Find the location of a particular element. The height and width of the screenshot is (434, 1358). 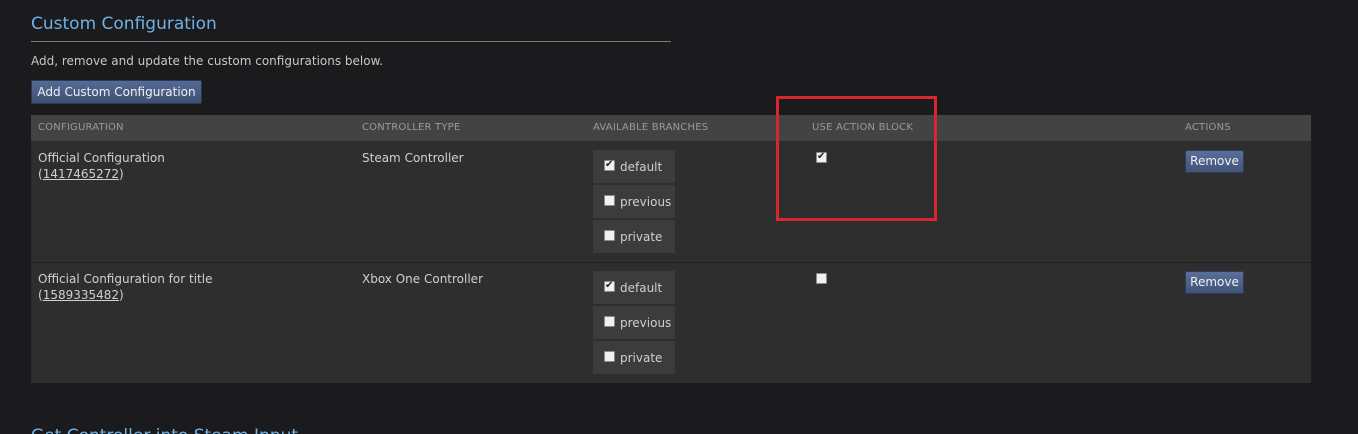

section-divider is located at coordinates (351, 41).